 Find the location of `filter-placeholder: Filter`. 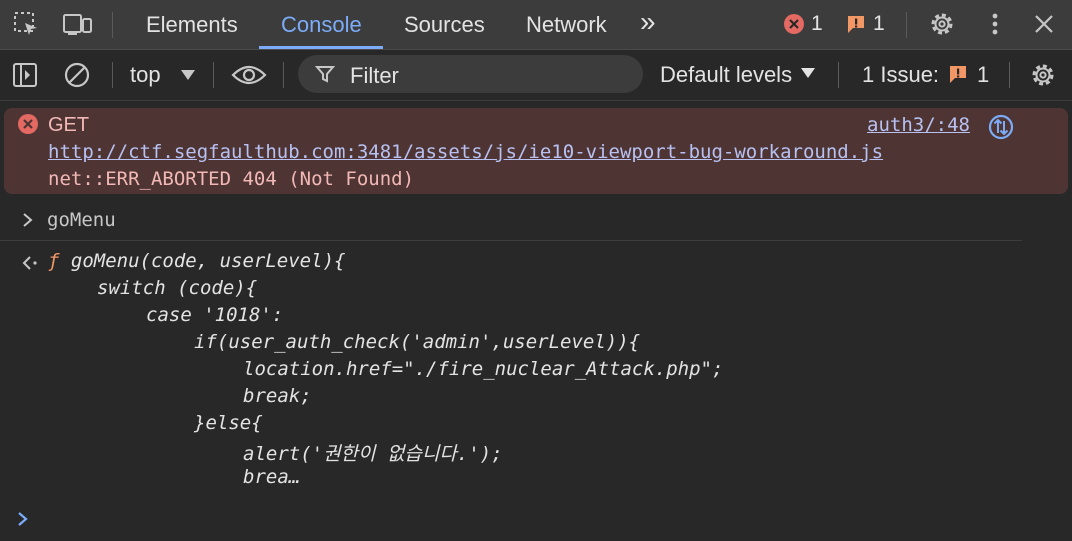

filter-placeholder: Filter is located at coordinates (374, 75).